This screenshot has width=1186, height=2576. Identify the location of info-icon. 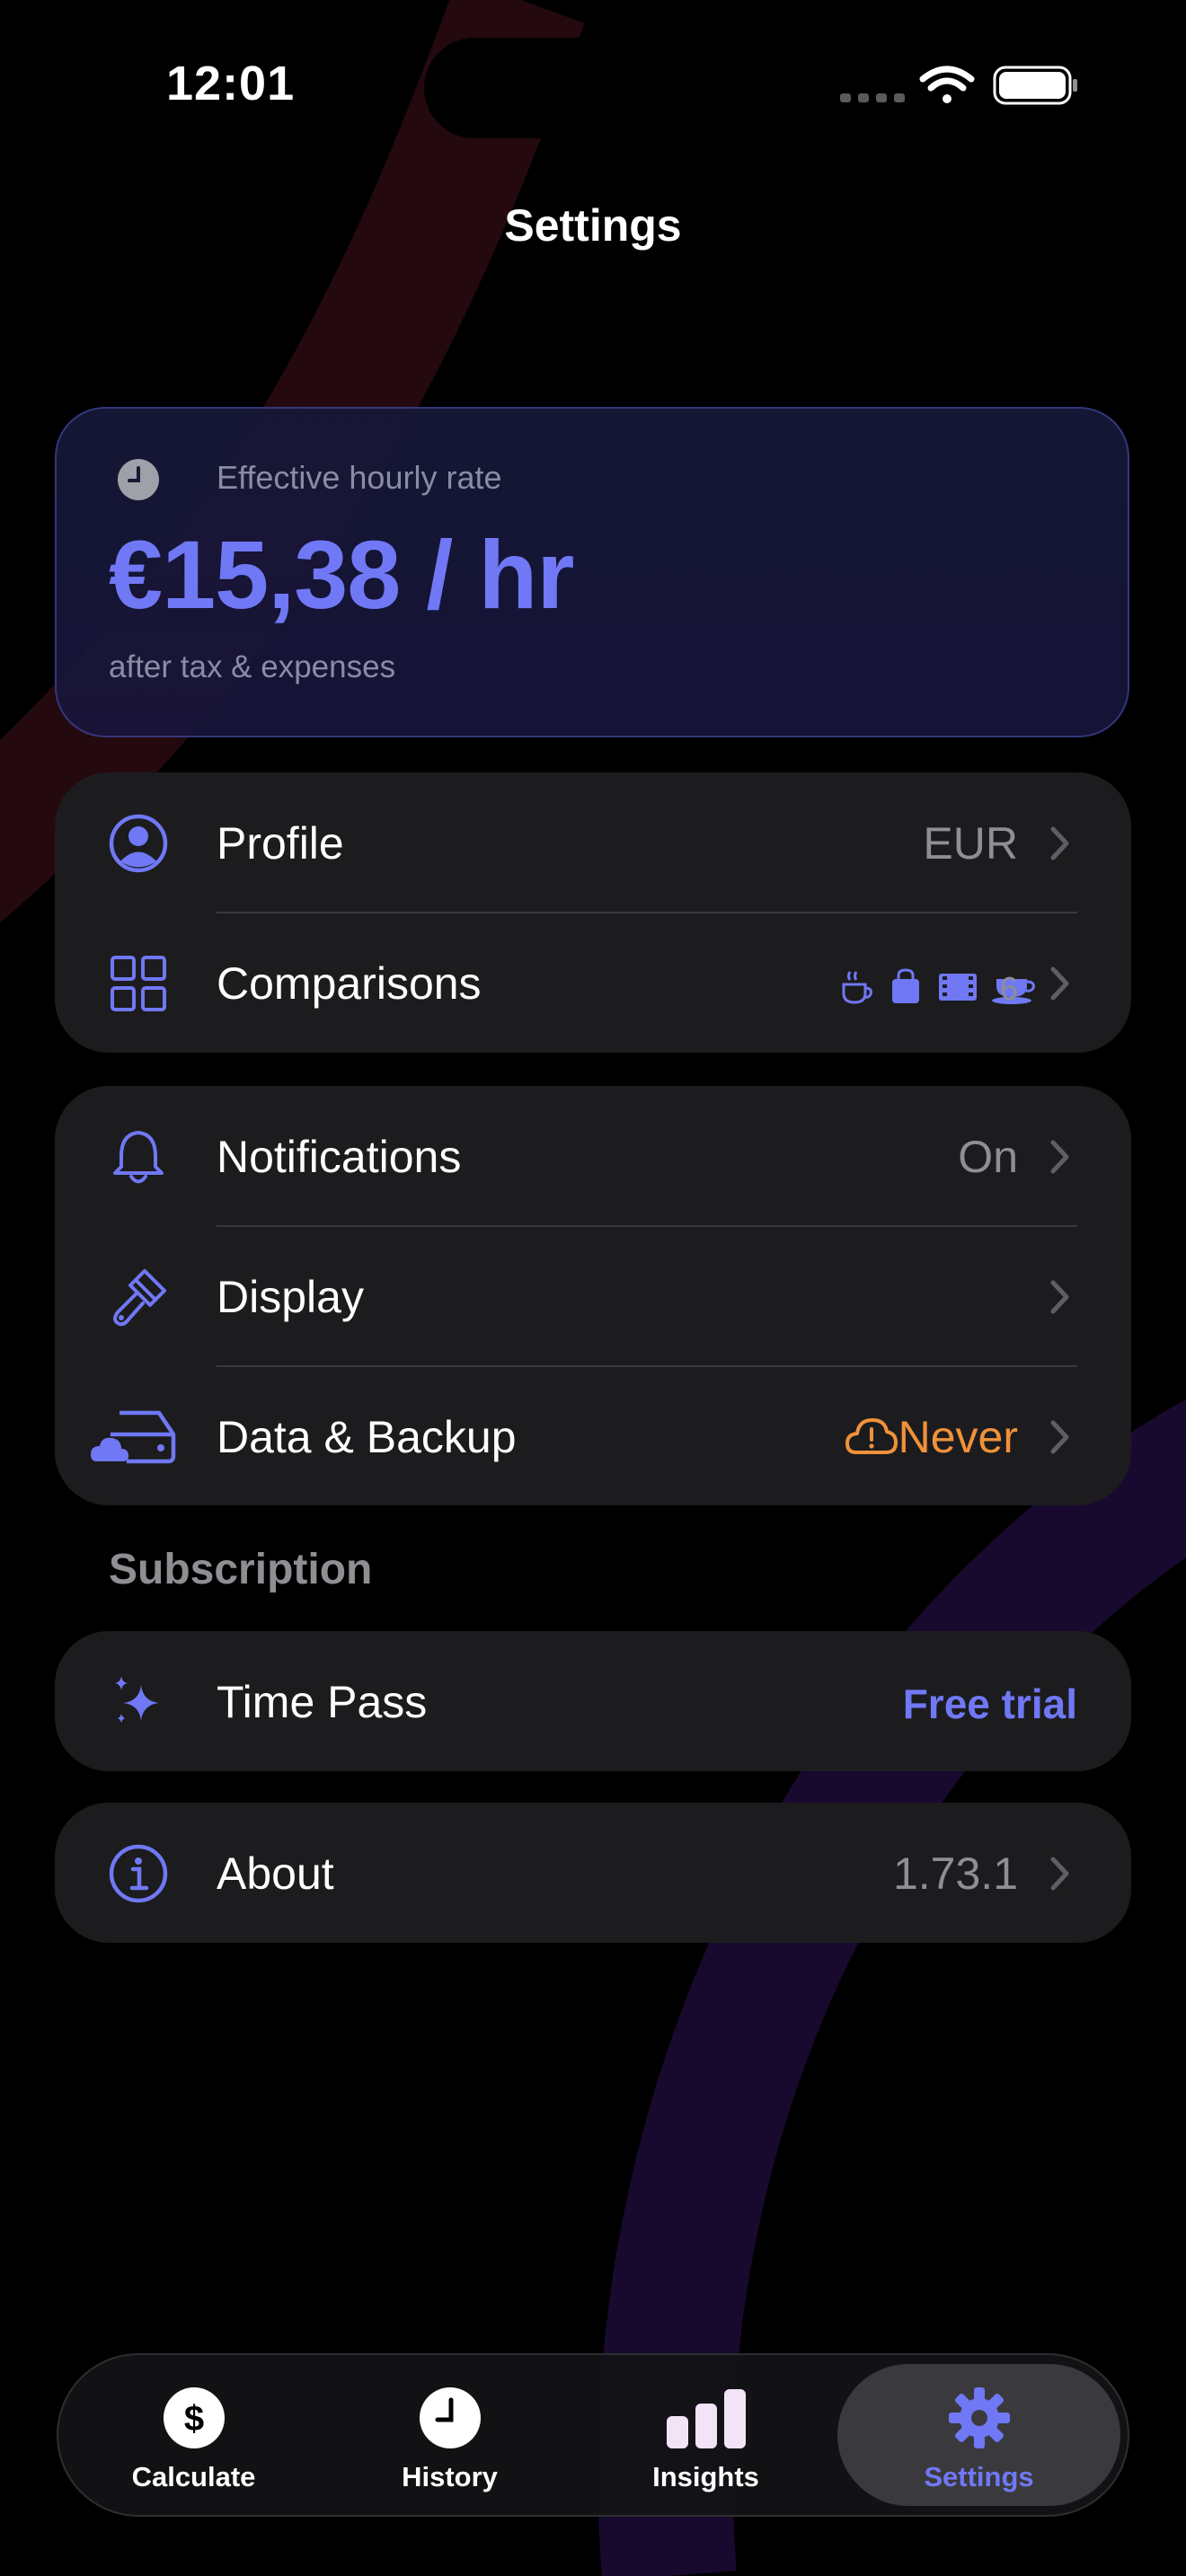
(138, 1873).